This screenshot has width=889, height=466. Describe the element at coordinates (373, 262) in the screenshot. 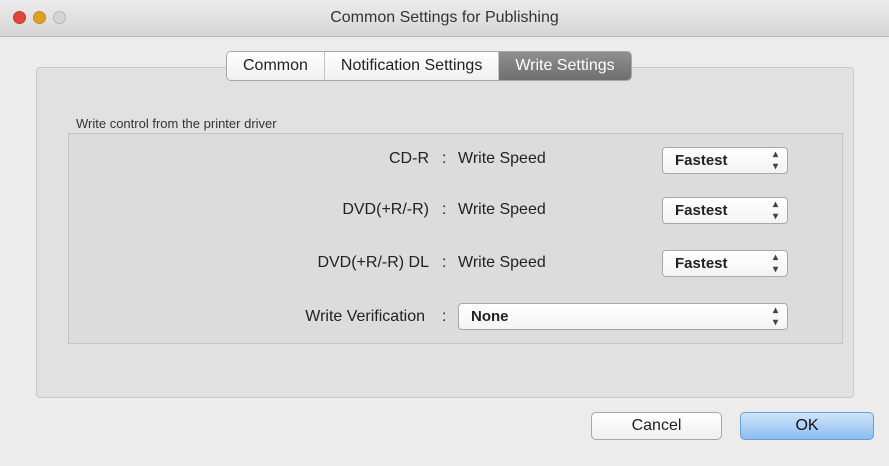

I see `dvd-r-dl-label: DVD(+R/-R) DL` at that location.